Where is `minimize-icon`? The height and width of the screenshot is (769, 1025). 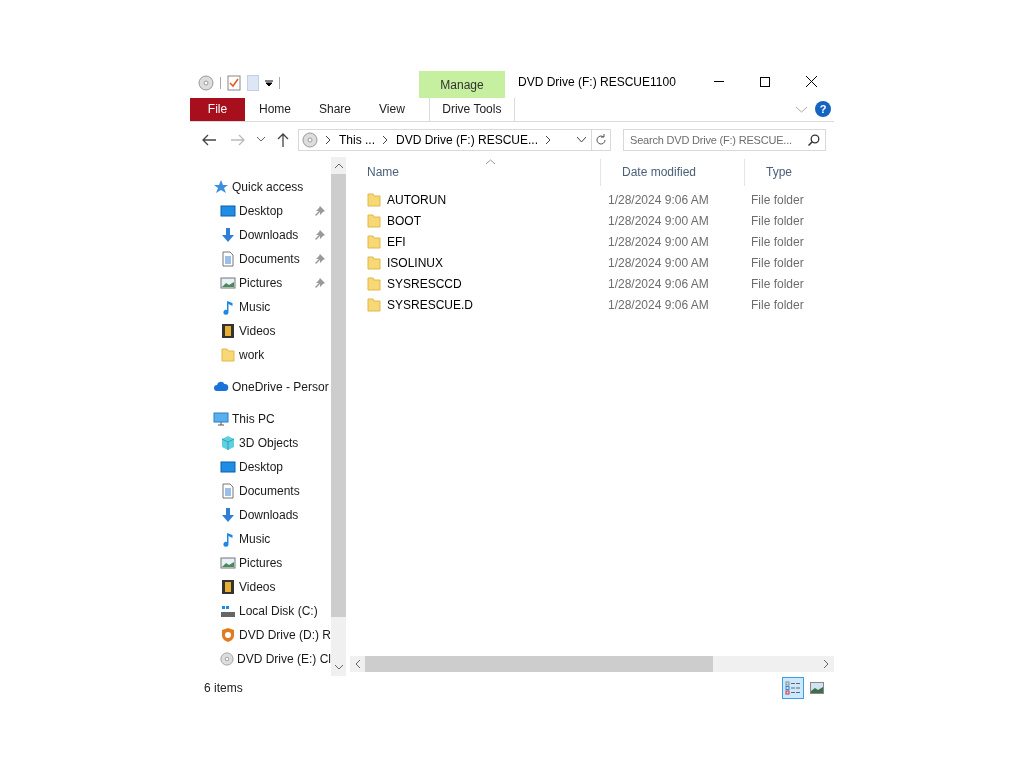 minimize-icon is located at coordinates (719, 81).